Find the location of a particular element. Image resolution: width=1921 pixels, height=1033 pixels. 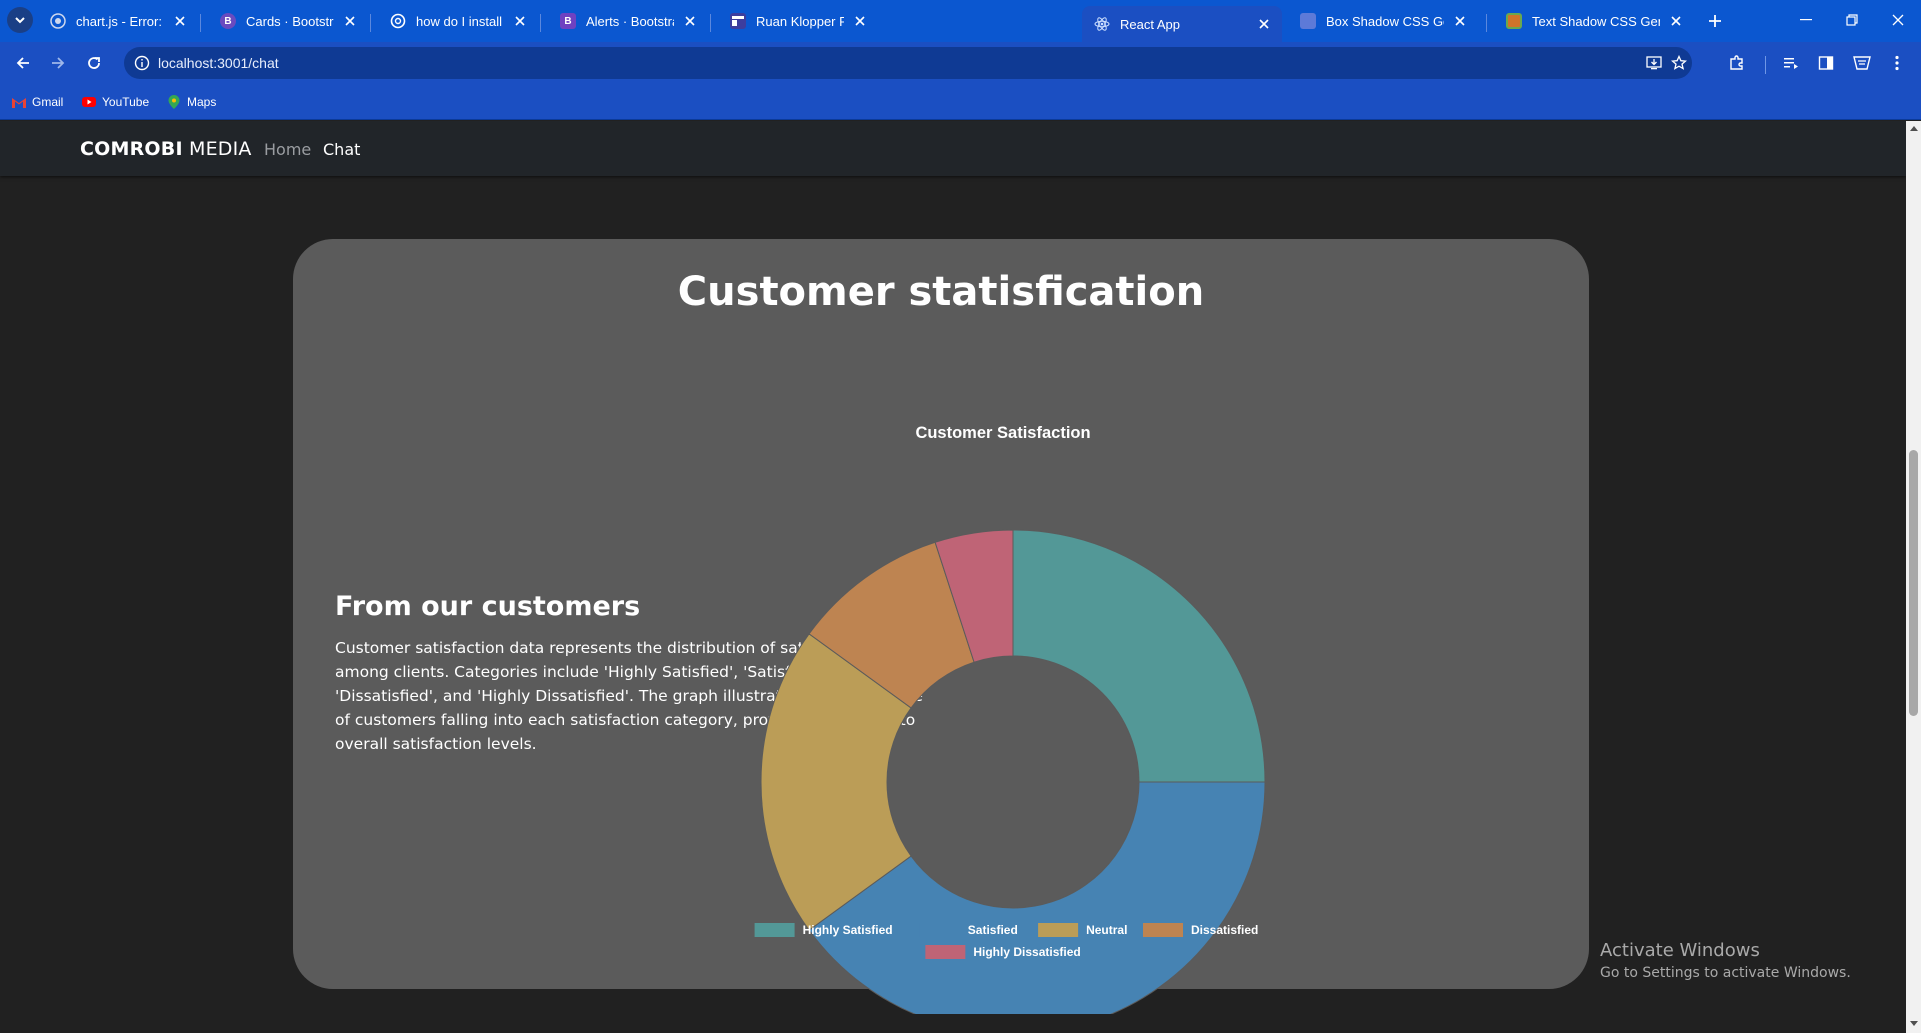

scroll-up-icon is located at coordinates (1914, 128).